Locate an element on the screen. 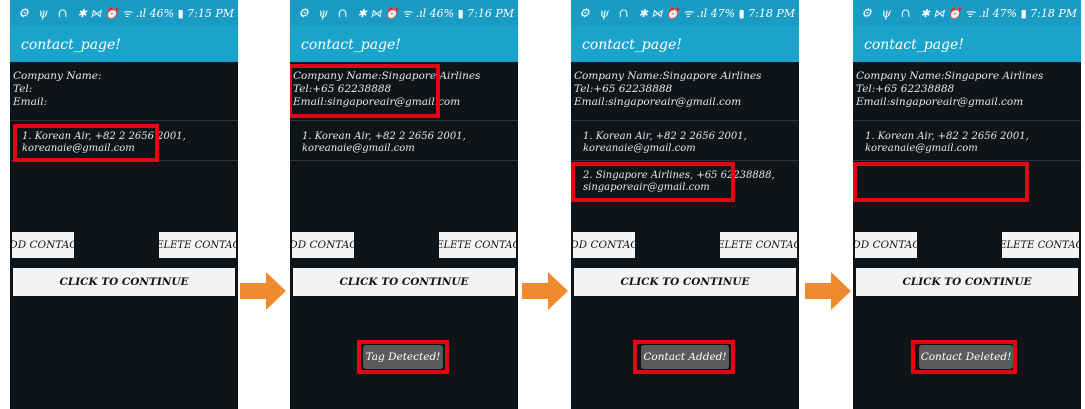  status-bar: ⚙ ψ ∩ ✱ ⋈ ⏰ ᯤ .ıl 46% ▮ 7:15 PM is located at coordinates (124, 13).